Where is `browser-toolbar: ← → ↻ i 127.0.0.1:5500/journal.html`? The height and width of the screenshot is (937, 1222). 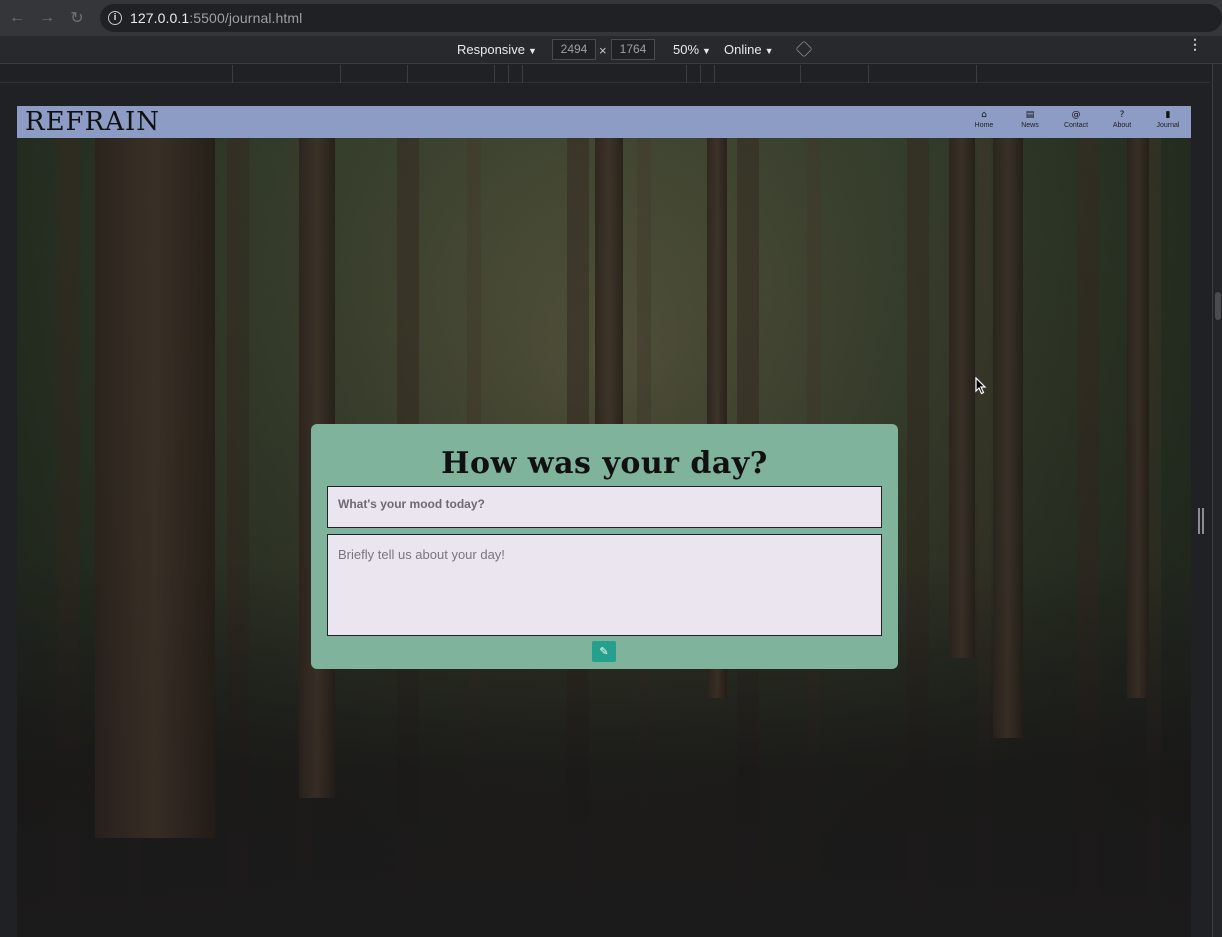 browser-toolbar: ← → ↻ i 127.0.0.1:5500/journal.html is located at coordinates (611, 18).